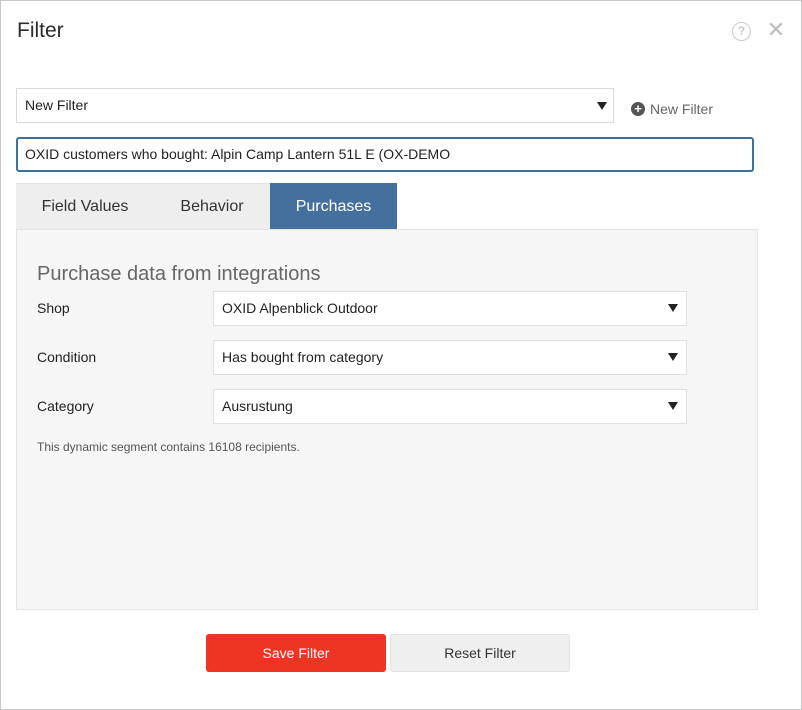 The height and width of the screenshot is (710, 802). What do you see at coordinates (65, 406) in the screenshot?
I see `category-label: Category` at bounding box center [65, 406].